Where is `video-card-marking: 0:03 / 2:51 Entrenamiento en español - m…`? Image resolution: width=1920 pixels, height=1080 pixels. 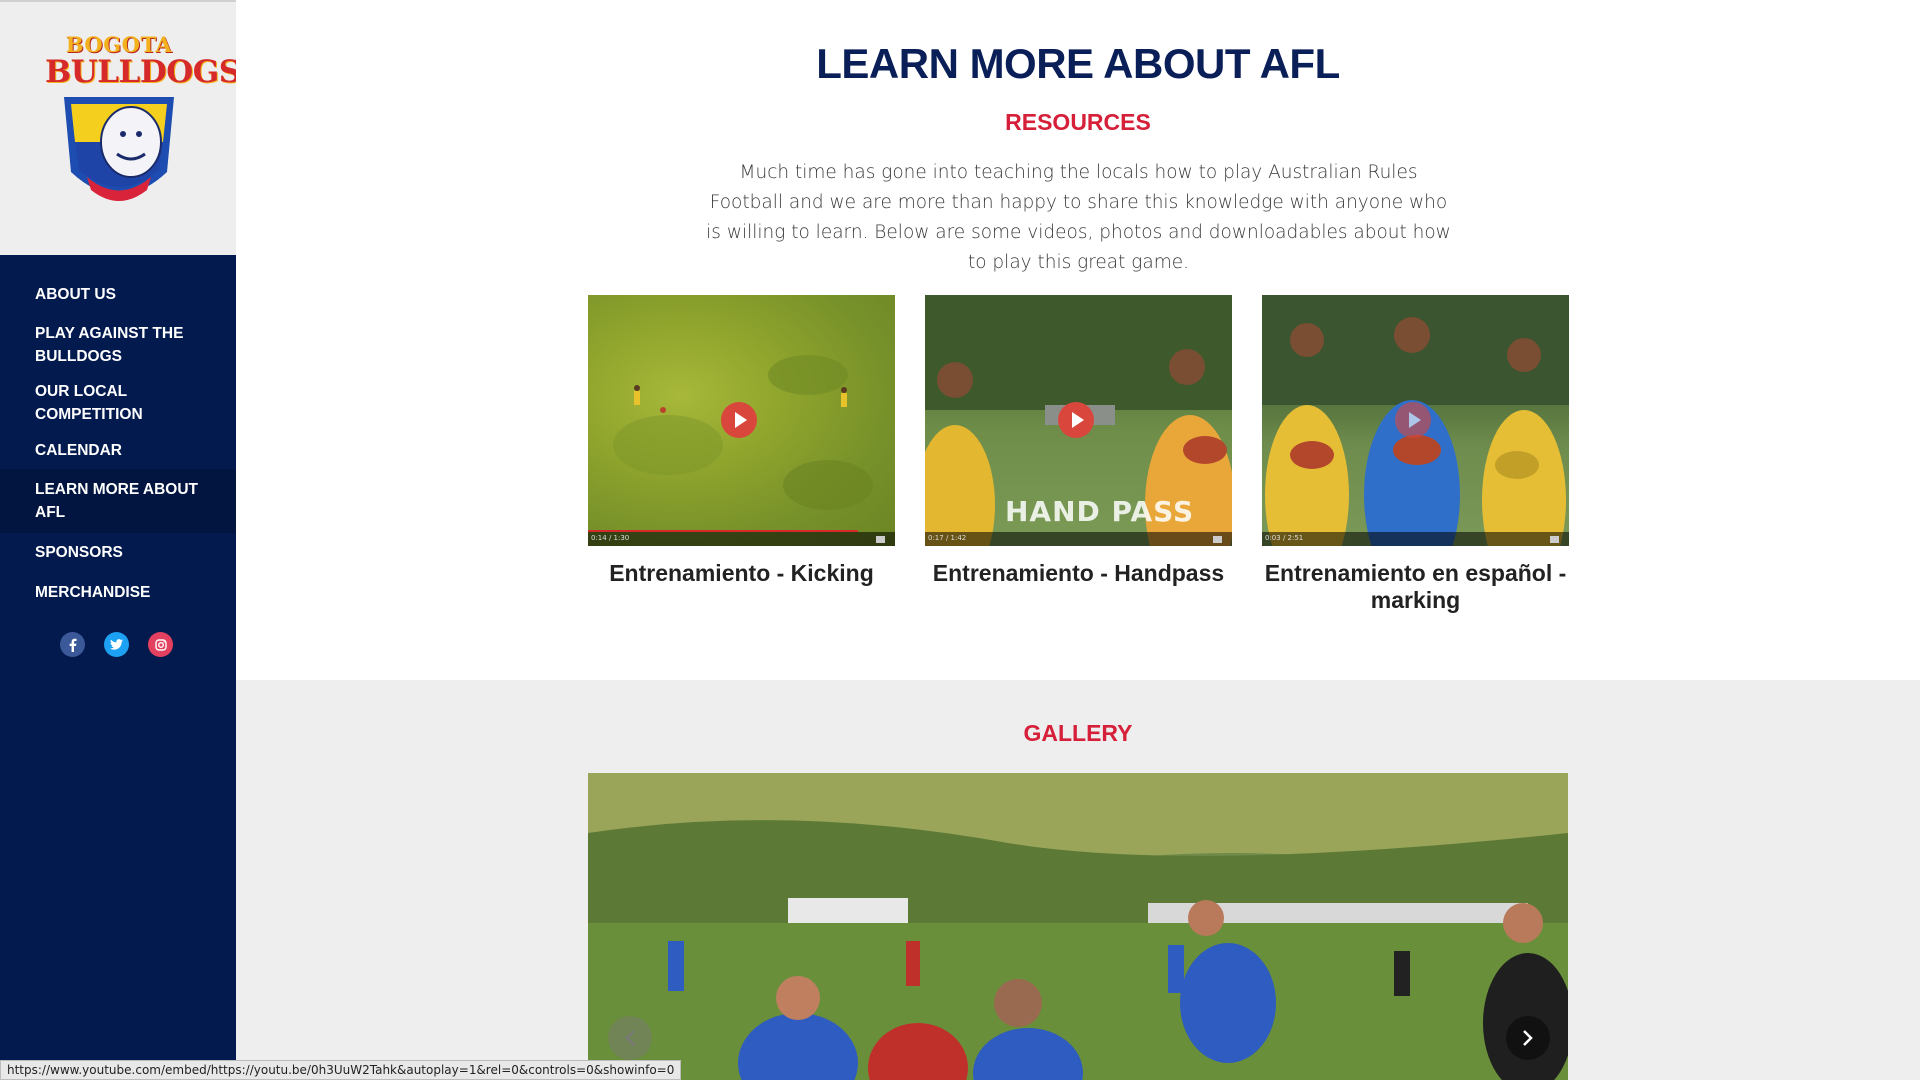 video-card-marking: 0:03 / 2:51 Entrenamiento en español - m… is located at coordinates (1415, 454).